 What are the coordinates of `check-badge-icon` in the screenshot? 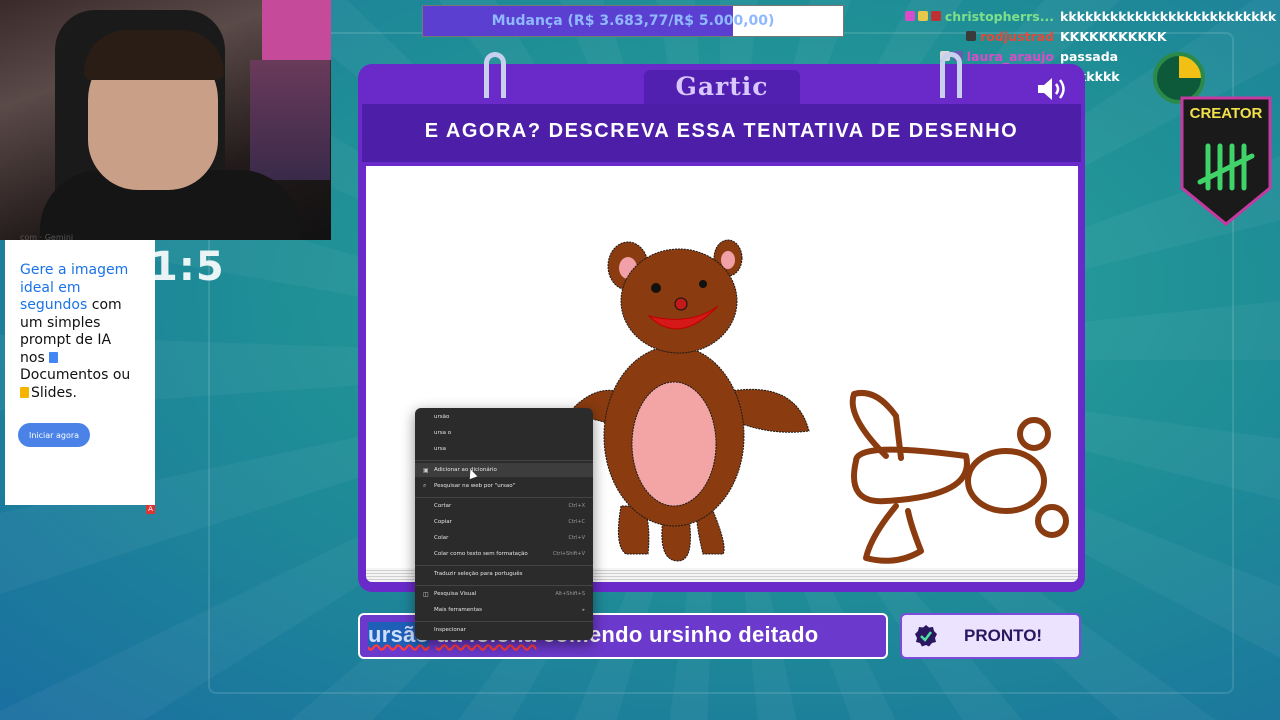 It's located at (926, 636).